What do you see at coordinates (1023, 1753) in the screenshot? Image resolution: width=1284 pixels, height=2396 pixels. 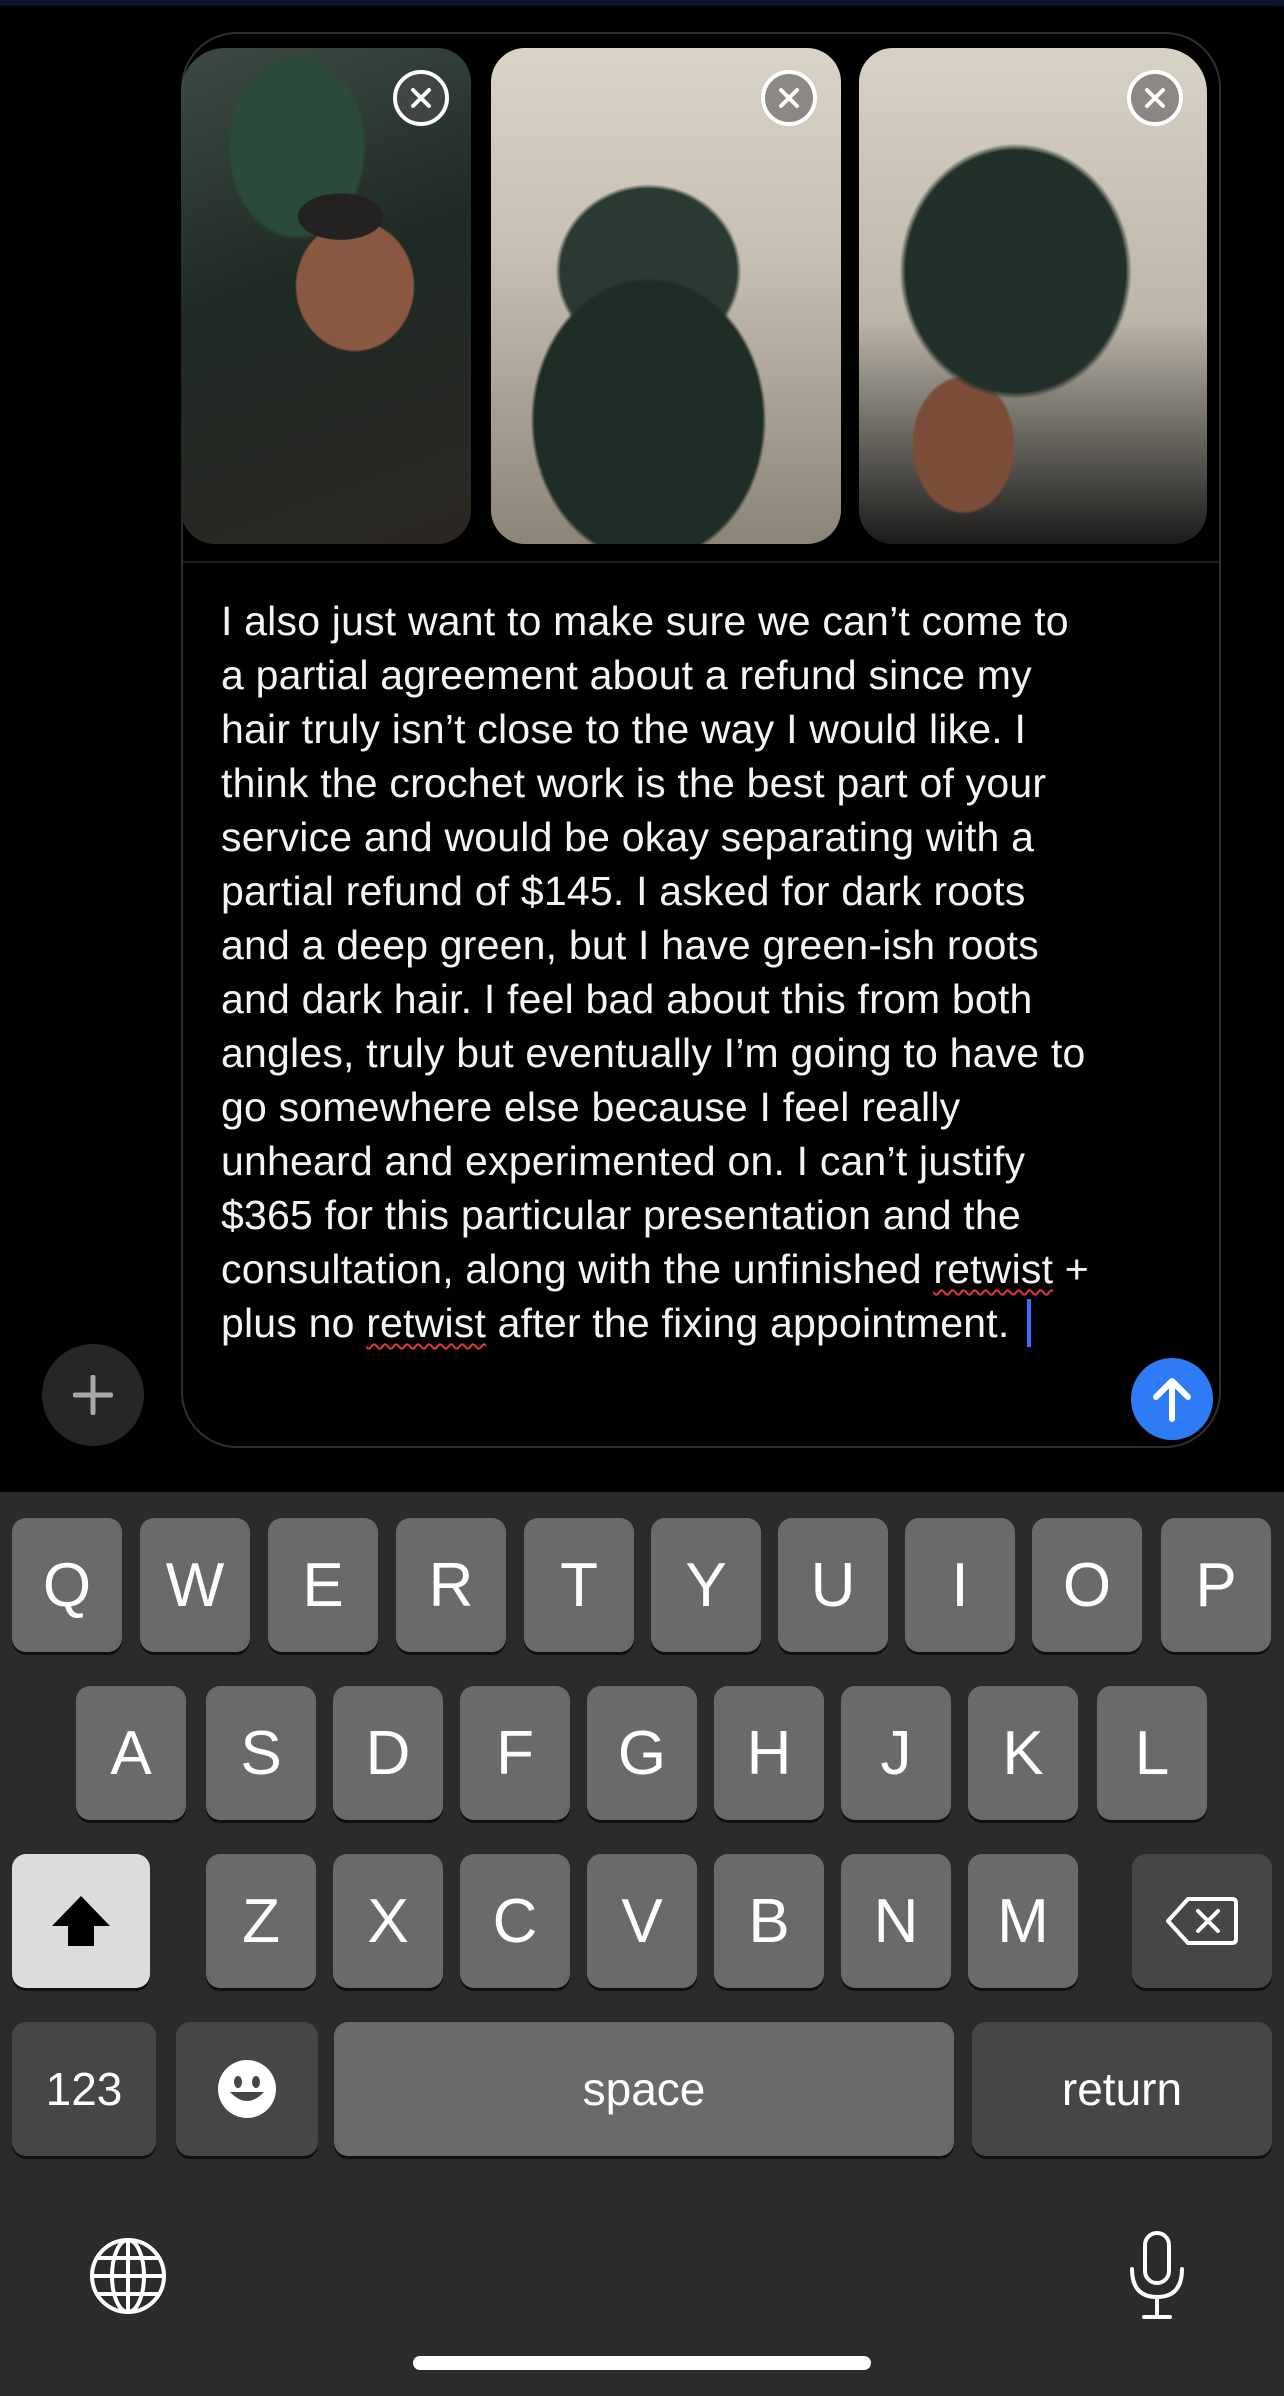 I see `key-k: K` at bounding box center [1023, 1753].